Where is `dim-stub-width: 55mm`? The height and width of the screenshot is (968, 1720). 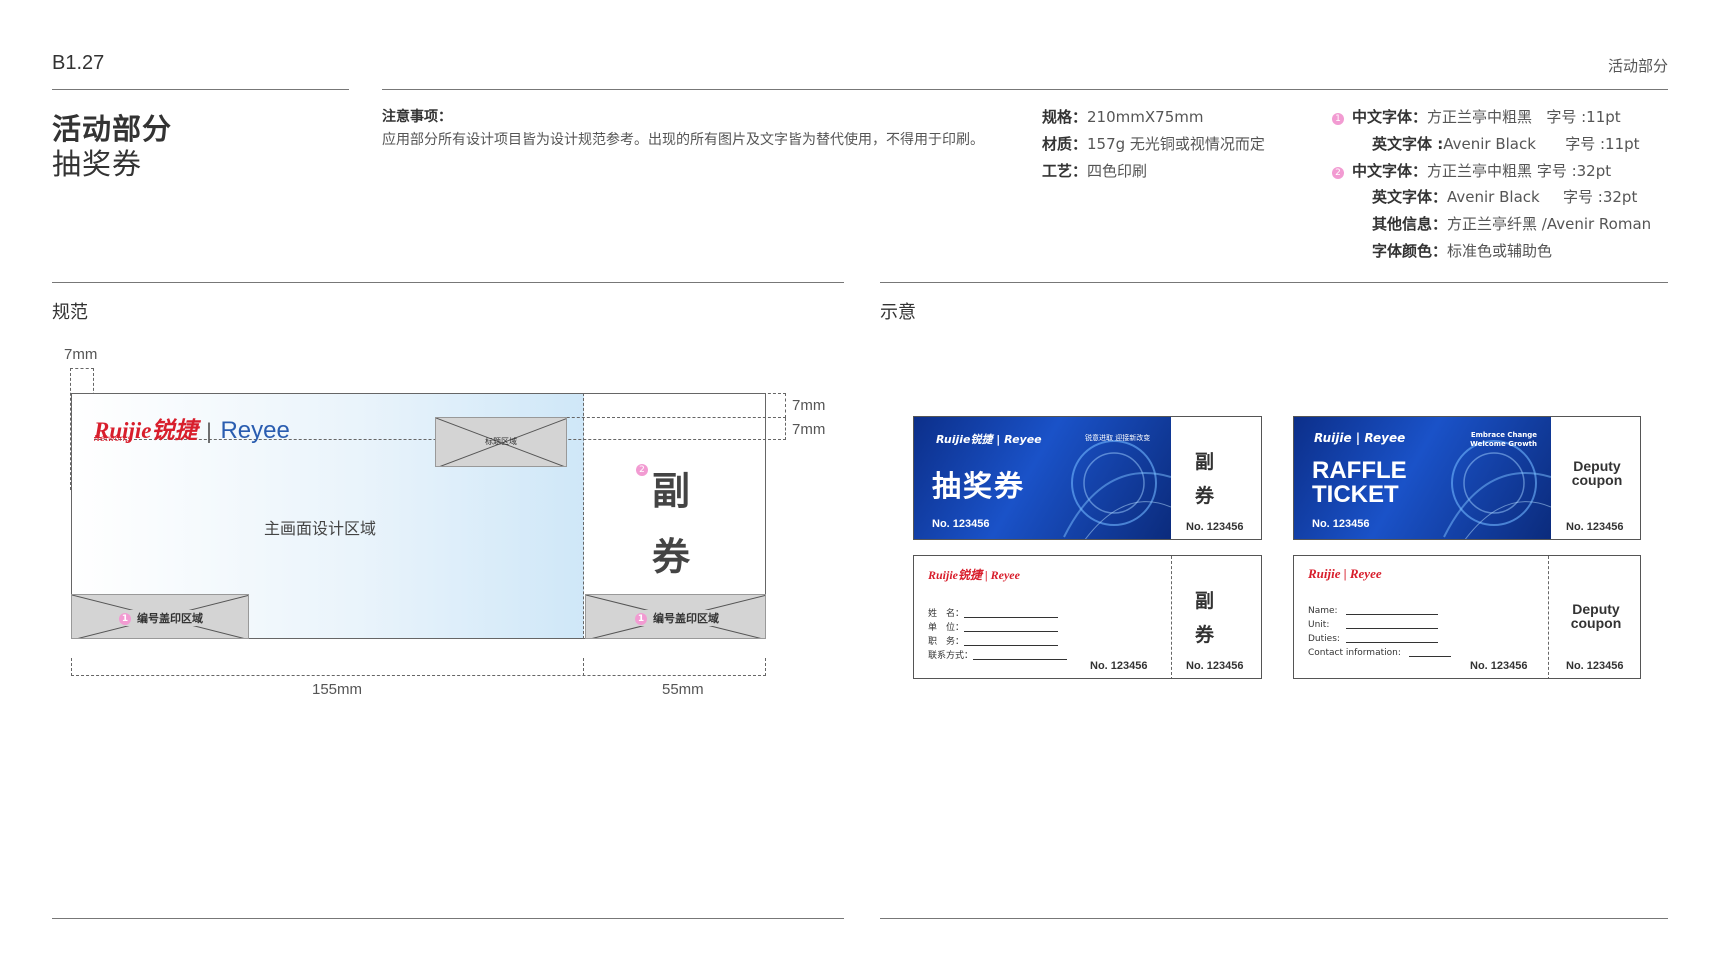 dim-stub-width: 55mm is located at coordinates (683, 689).